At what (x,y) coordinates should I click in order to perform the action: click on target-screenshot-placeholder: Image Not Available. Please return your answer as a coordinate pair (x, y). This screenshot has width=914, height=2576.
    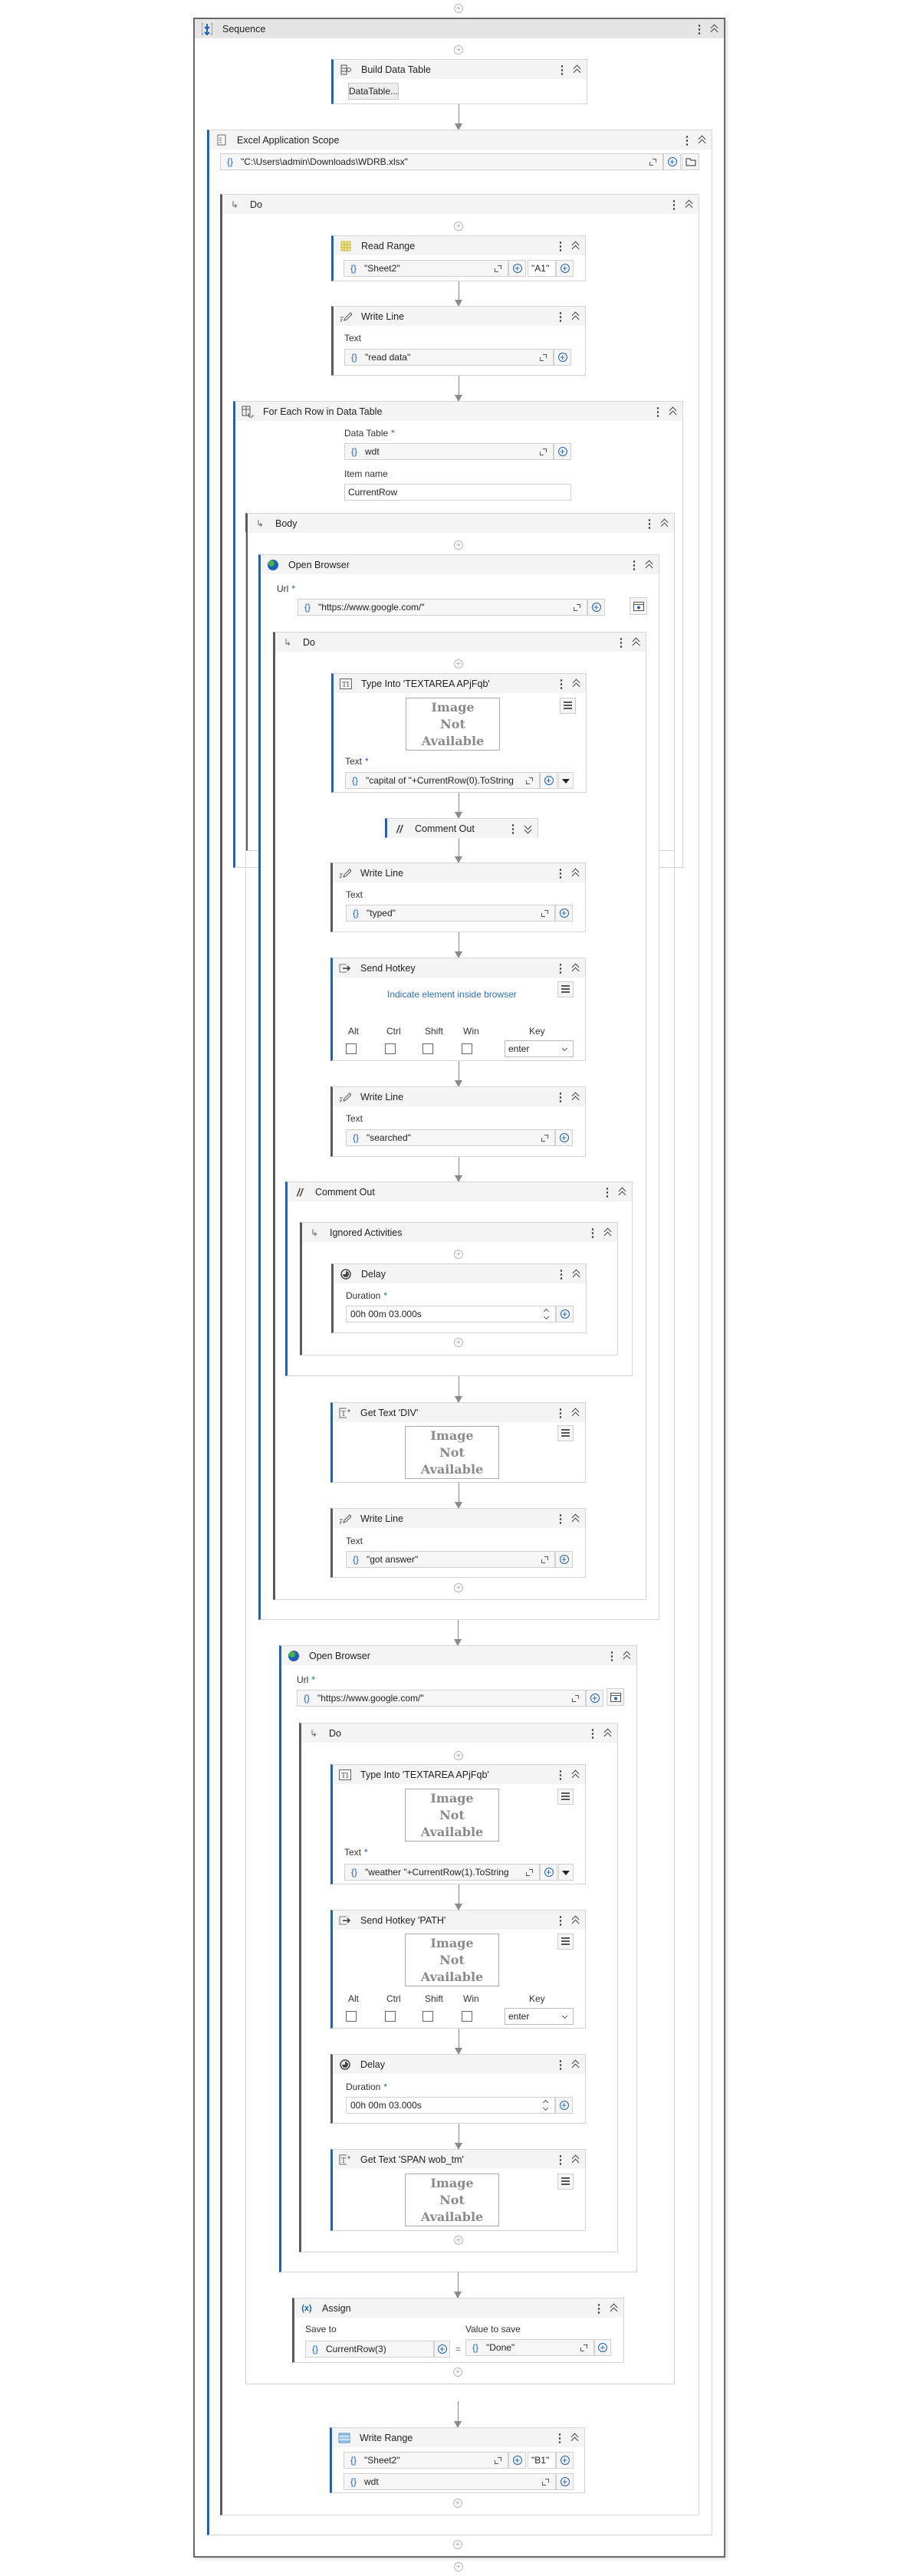
    Looking at the image, I should click on (452, 2200).